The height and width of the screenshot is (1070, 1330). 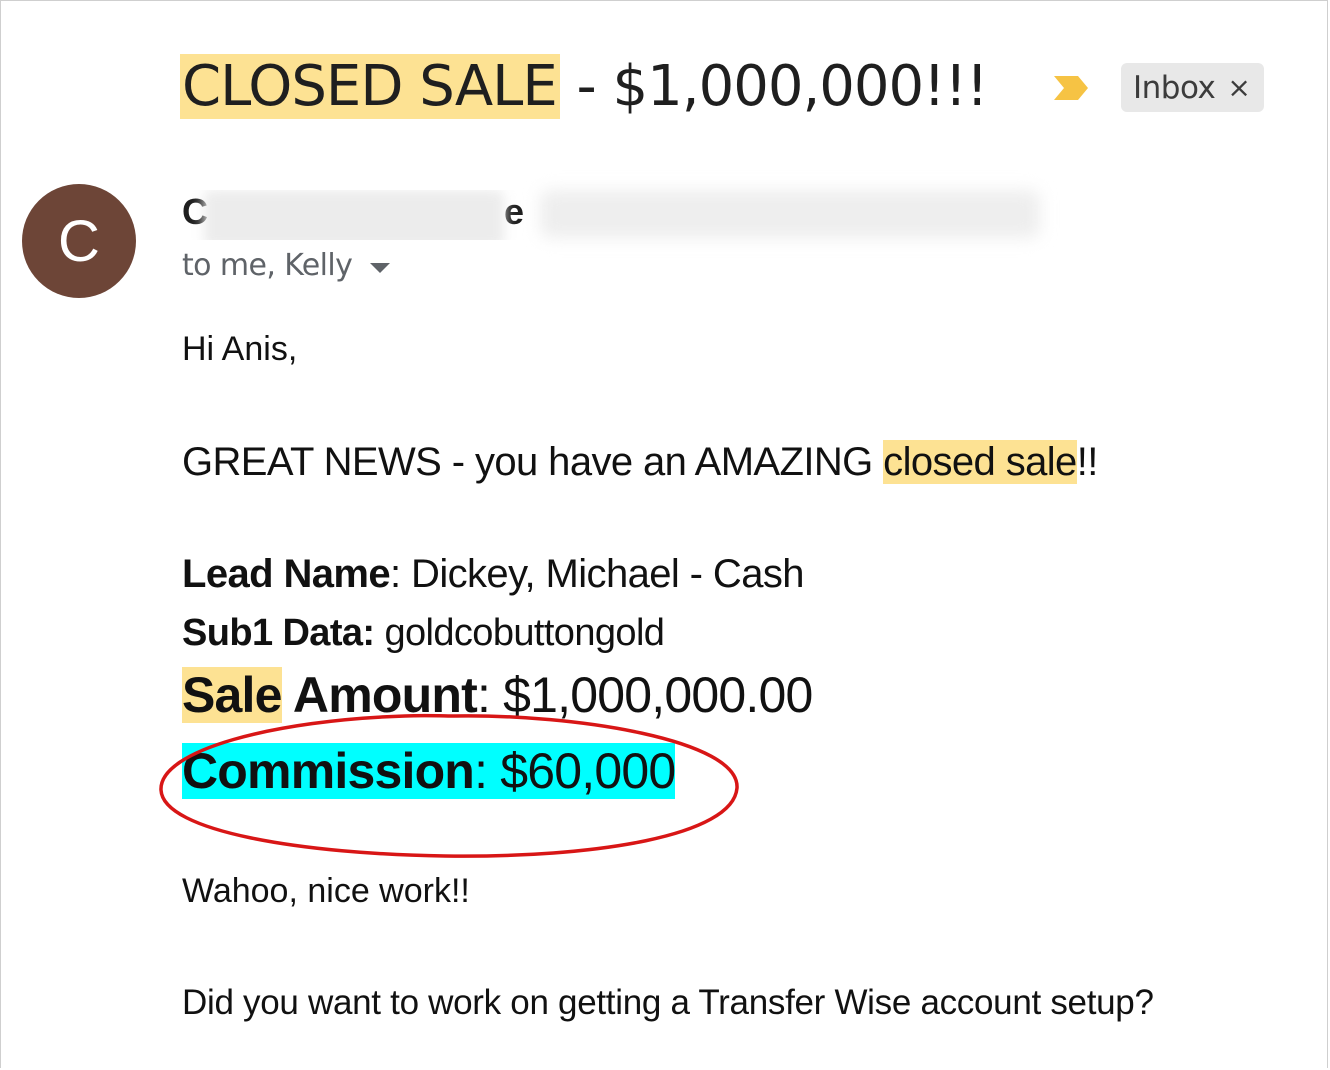 I want to click on sub1-data-line: Sub1 Data: goldcobuttongold, so click(x=423, y=633).